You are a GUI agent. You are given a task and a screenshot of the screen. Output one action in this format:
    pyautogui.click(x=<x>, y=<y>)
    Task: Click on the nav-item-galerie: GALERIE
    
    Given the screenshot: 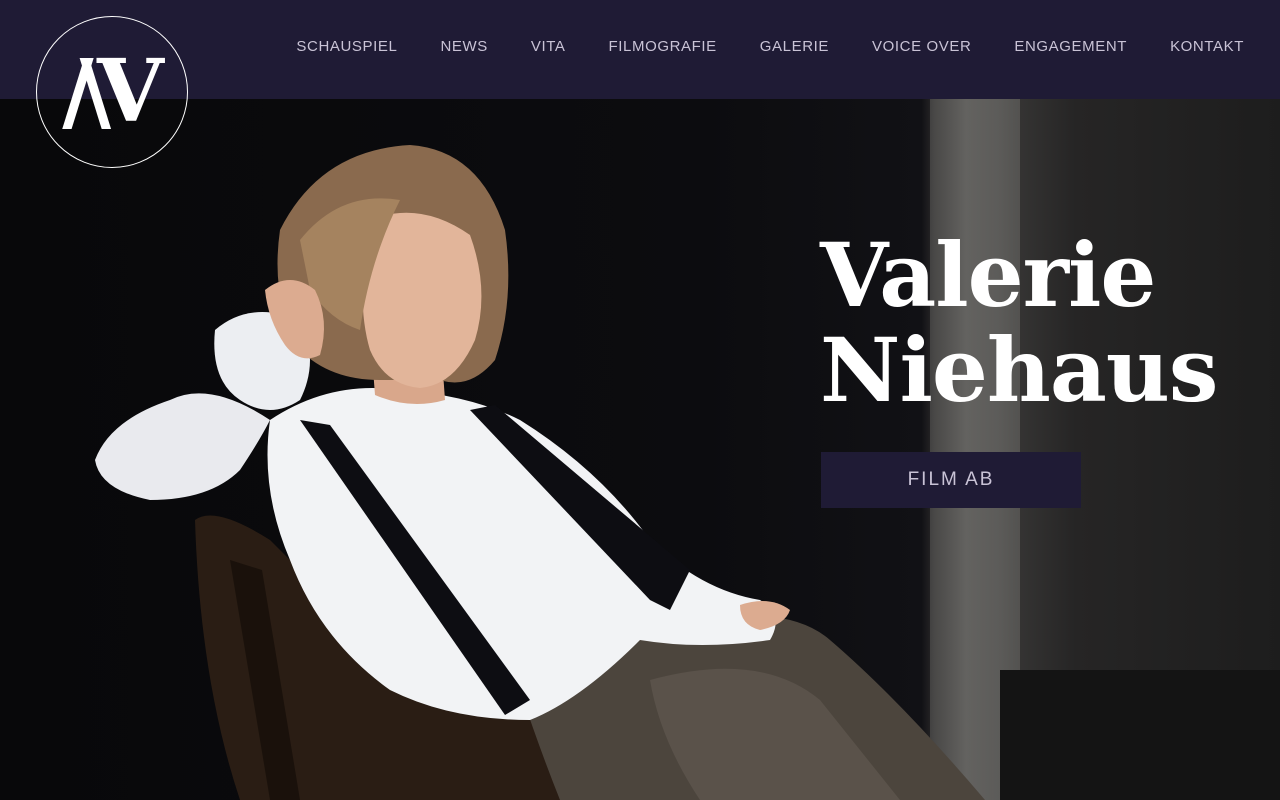 What is the action you would take?
    pyautogui.click(x=794, y=46)
    